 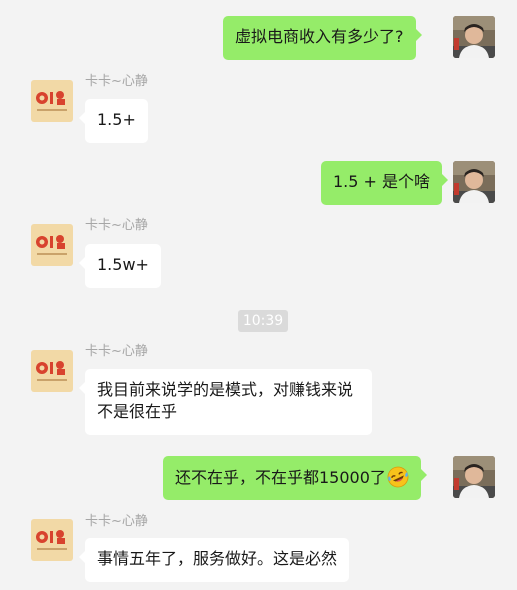 What do you see at coordinates (385, 183) in the screenshot?
I see `message-bubble-sent: 1.5 + 是个啥` at bounding box center [385, 183].